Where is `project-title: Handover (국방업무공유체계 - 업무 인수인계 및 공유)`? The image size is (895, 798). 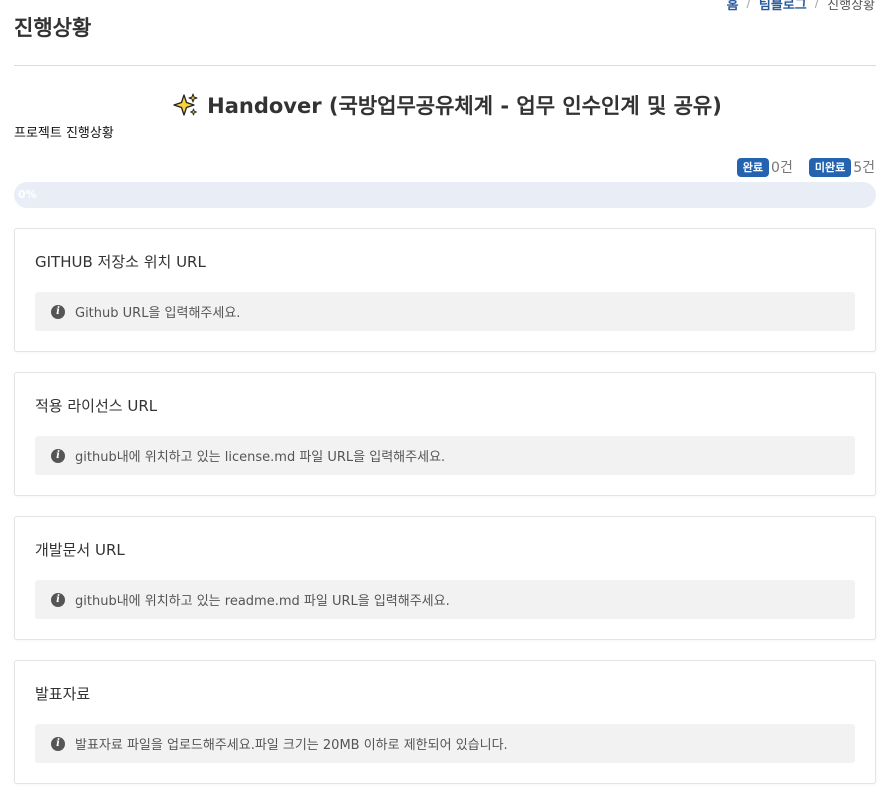
project-title: Handover (국방업무공유체계 - 업무 인수인계 및 공유) is located at coordinates (464, 106).